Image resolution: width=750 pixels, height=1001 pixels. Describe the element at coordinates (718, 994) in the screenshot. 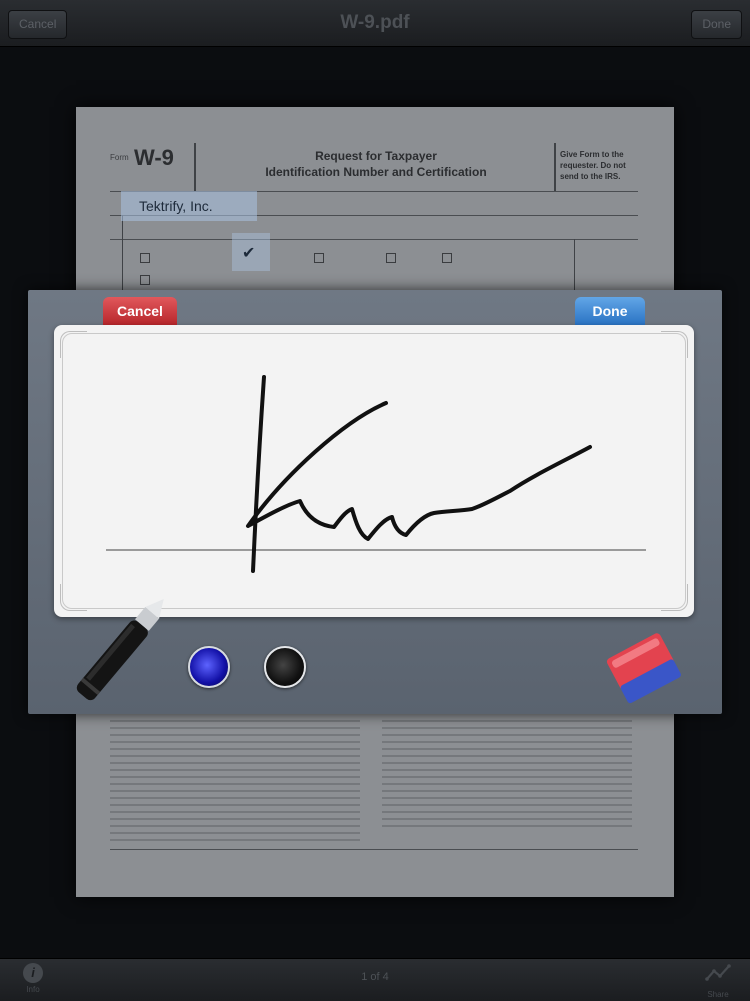

I see `share-label: Share` at that location.